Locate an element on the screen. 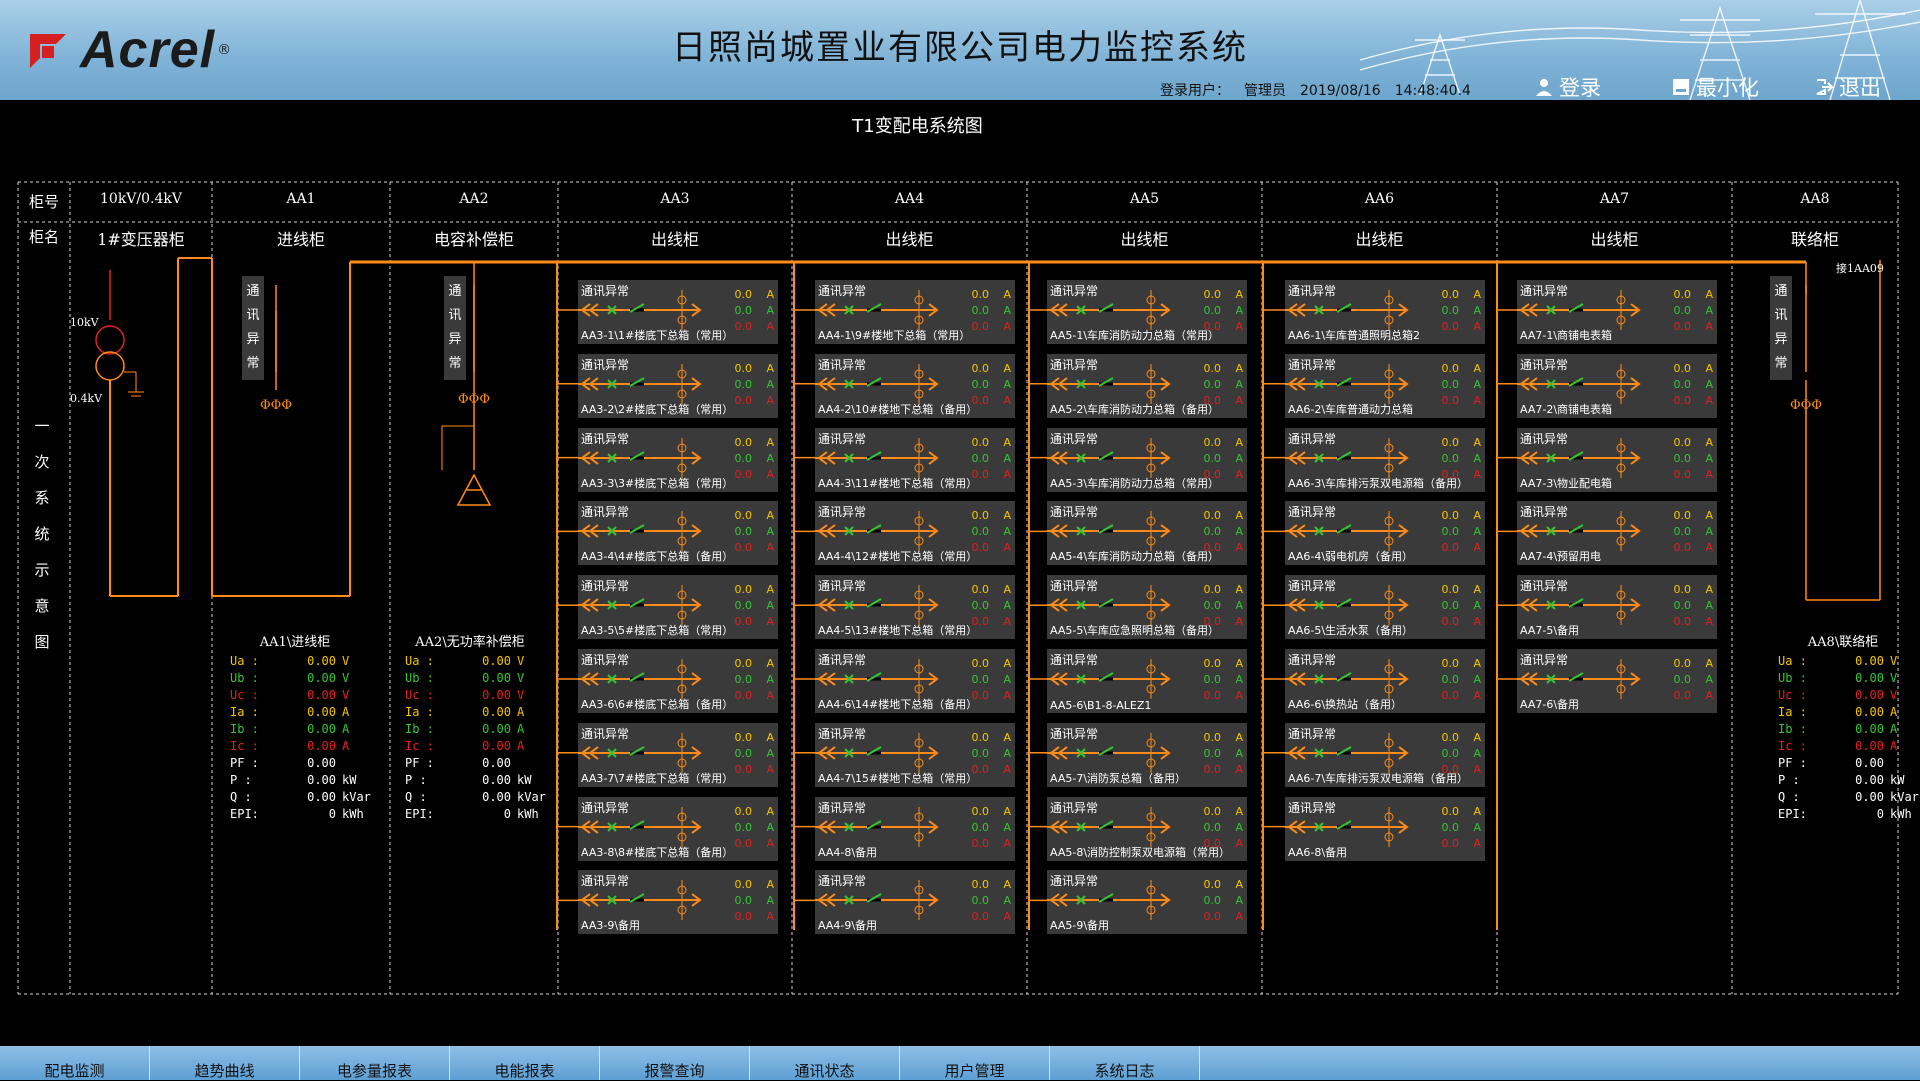  feeder-cabinet: 通讯异常 AA5-4\车库消防动力总箱（备用） 0.0 0.0 0.0 A A A is located at coordinates (1147, 533).